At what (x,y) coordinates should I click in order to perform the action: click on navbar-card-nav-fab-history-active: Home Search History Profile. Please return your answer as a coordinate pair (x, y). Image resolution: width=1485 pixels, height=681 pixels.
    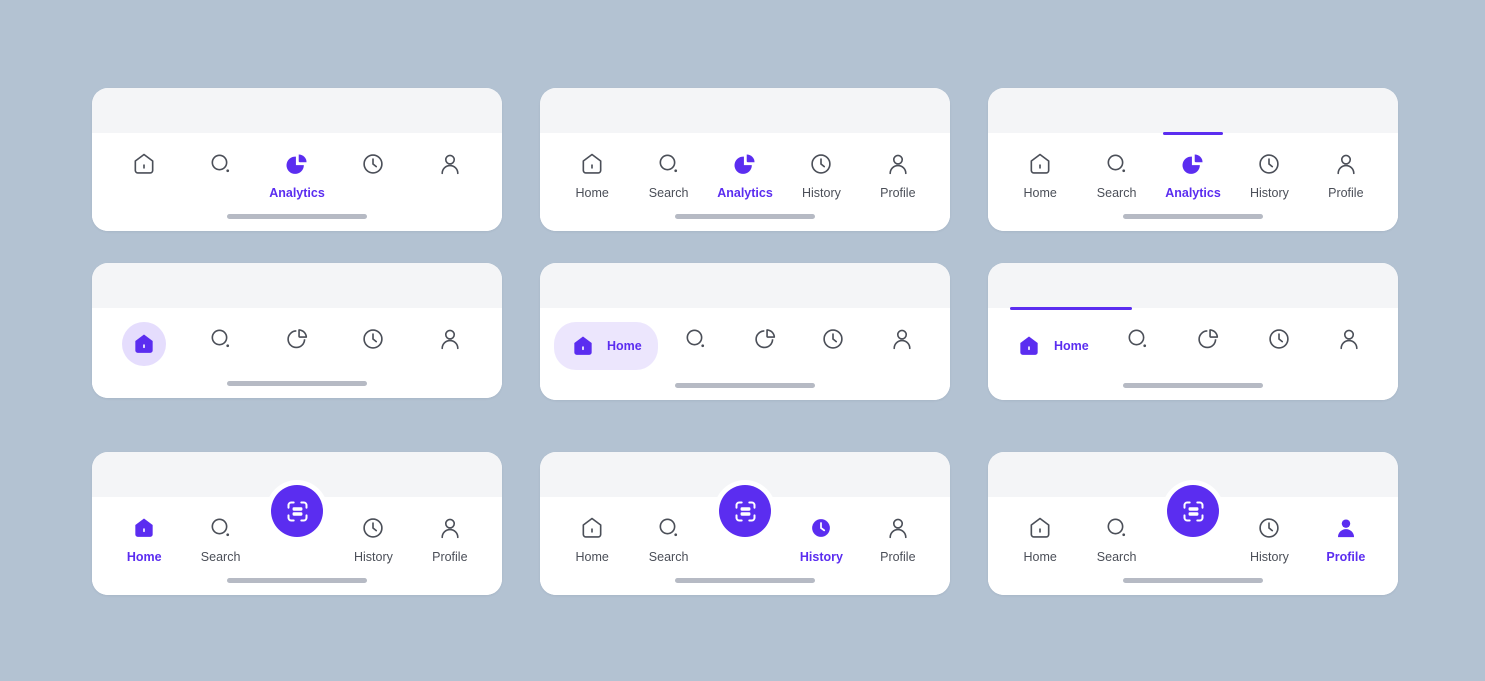
    Looking at the image, I should click on (745, 523).